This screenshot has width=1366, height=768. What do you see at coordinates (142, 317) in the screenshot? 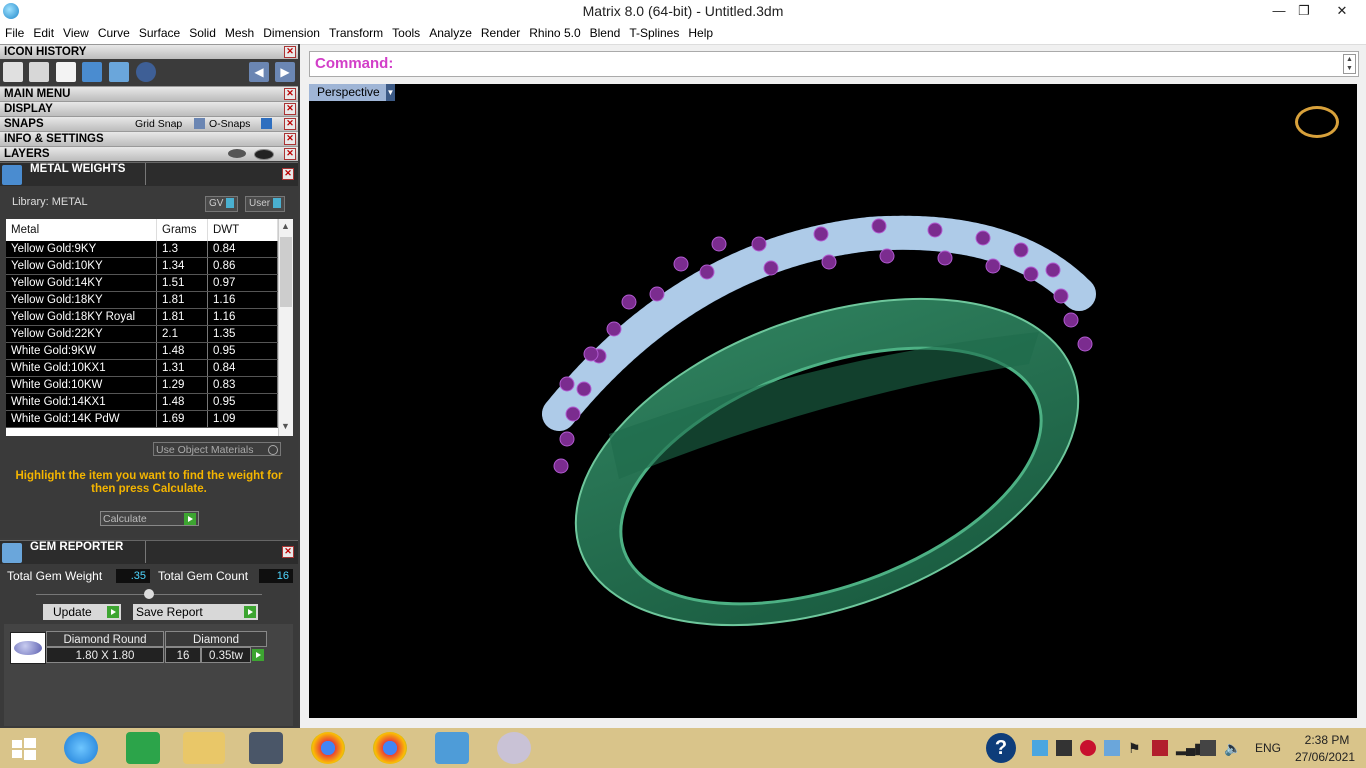
I see `table-row: Yellow Gold:18KY Royal 1.81 1.16` at bounding box center [142, 317].